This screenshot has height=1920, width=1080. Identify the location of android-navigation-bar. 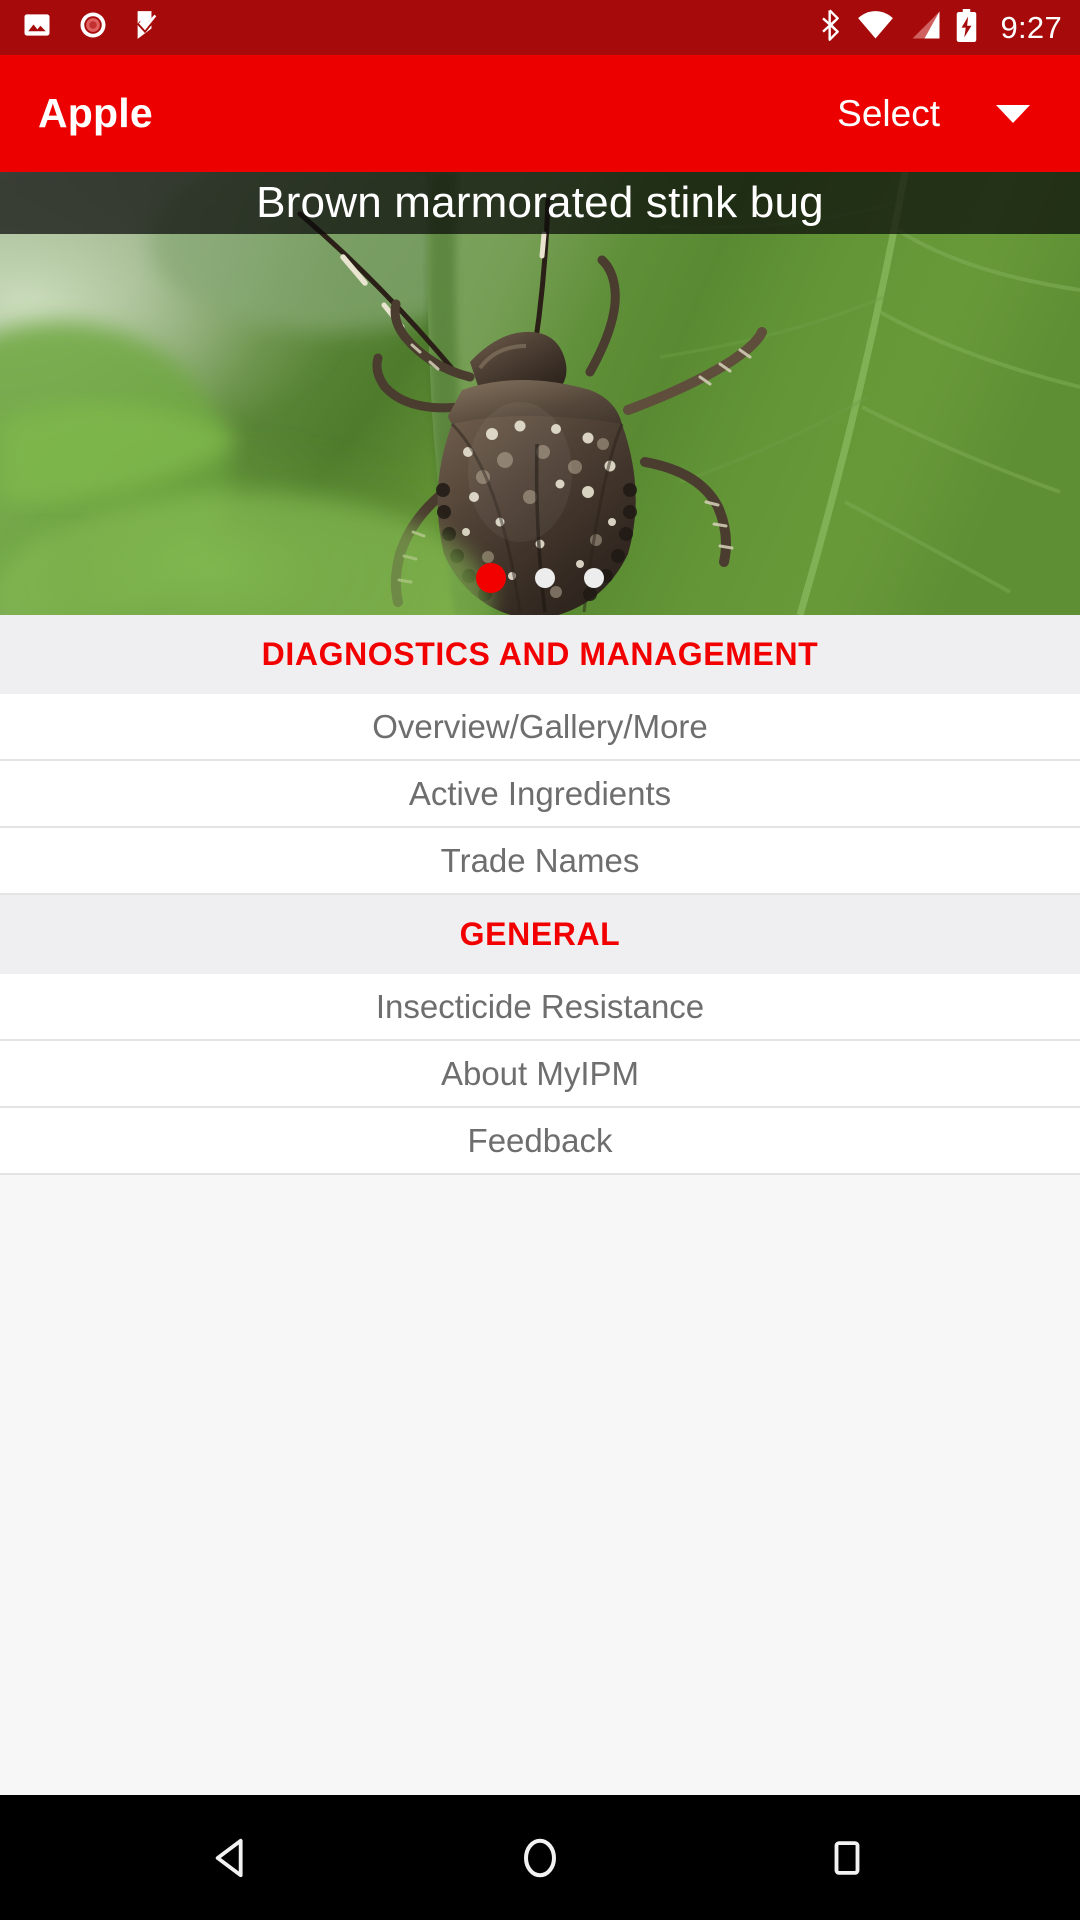
(540, 1857).